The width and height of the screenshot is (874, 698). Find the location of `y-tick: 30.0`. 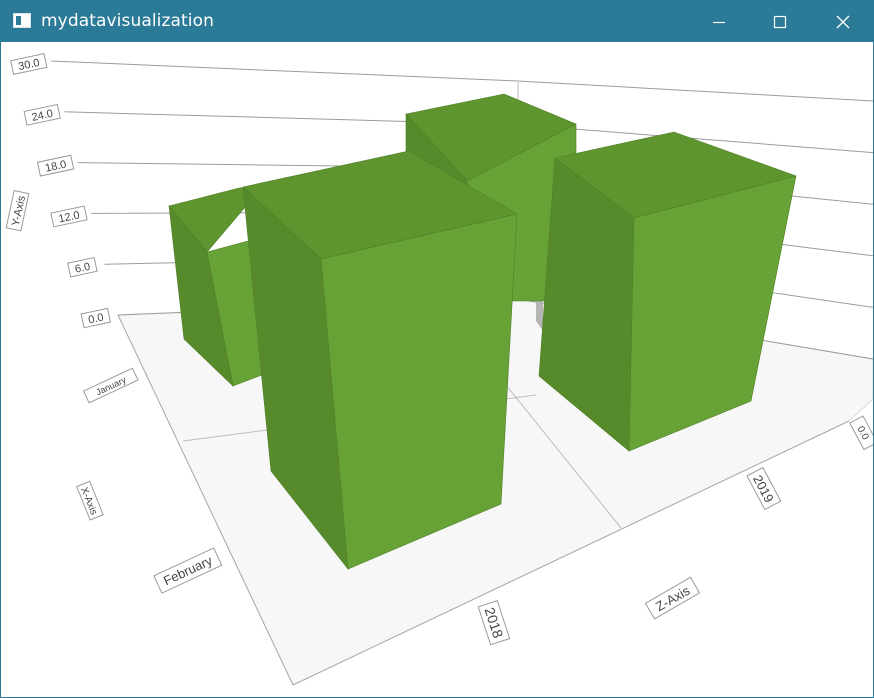

y-tick: 30.0 is located at coordinates (29, 64).